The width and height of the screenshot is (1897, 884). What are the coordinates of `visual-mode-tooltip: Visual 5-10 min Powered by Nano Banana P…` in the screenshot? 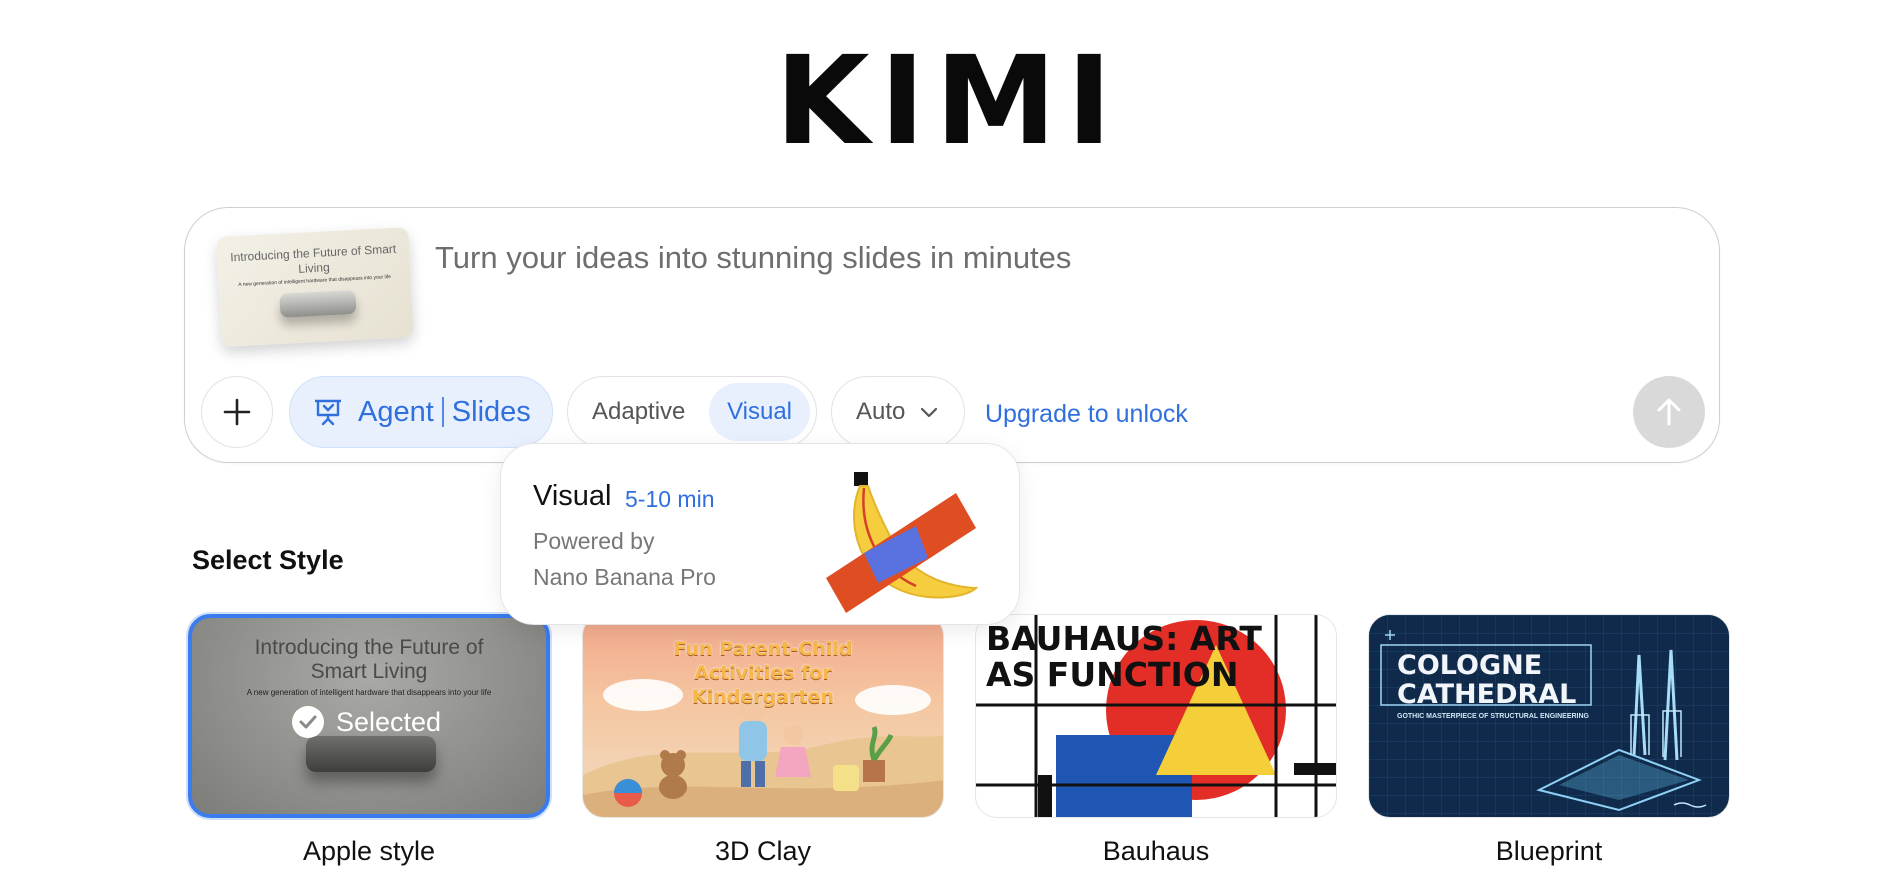 It's located at (760, 534).